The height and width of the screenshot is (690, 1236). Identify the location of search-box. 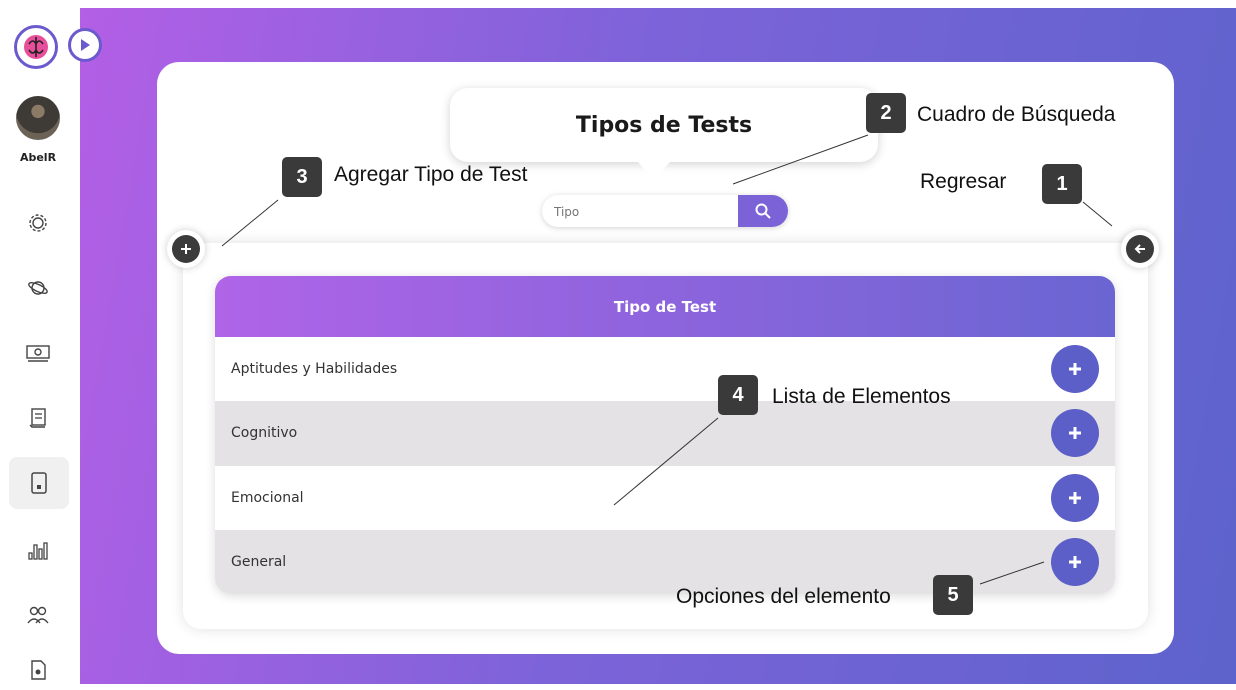
(665, 211).